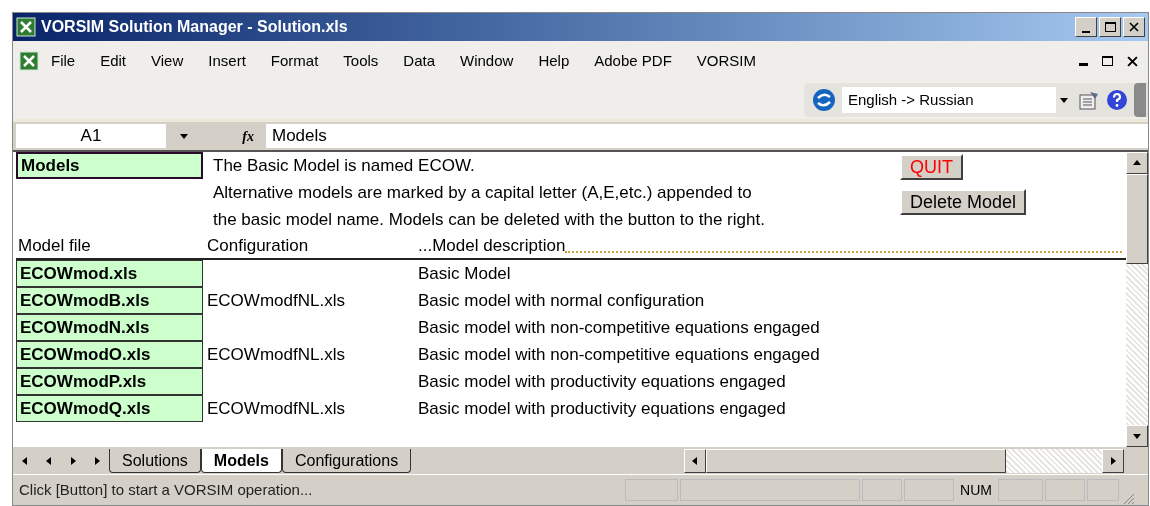 The width and height of the screenshot is (1150, 506). Describe the element at coordinates (109, 354) in the screenshot. I see `model-file-cell: ECOWmodO.xls` at that location.